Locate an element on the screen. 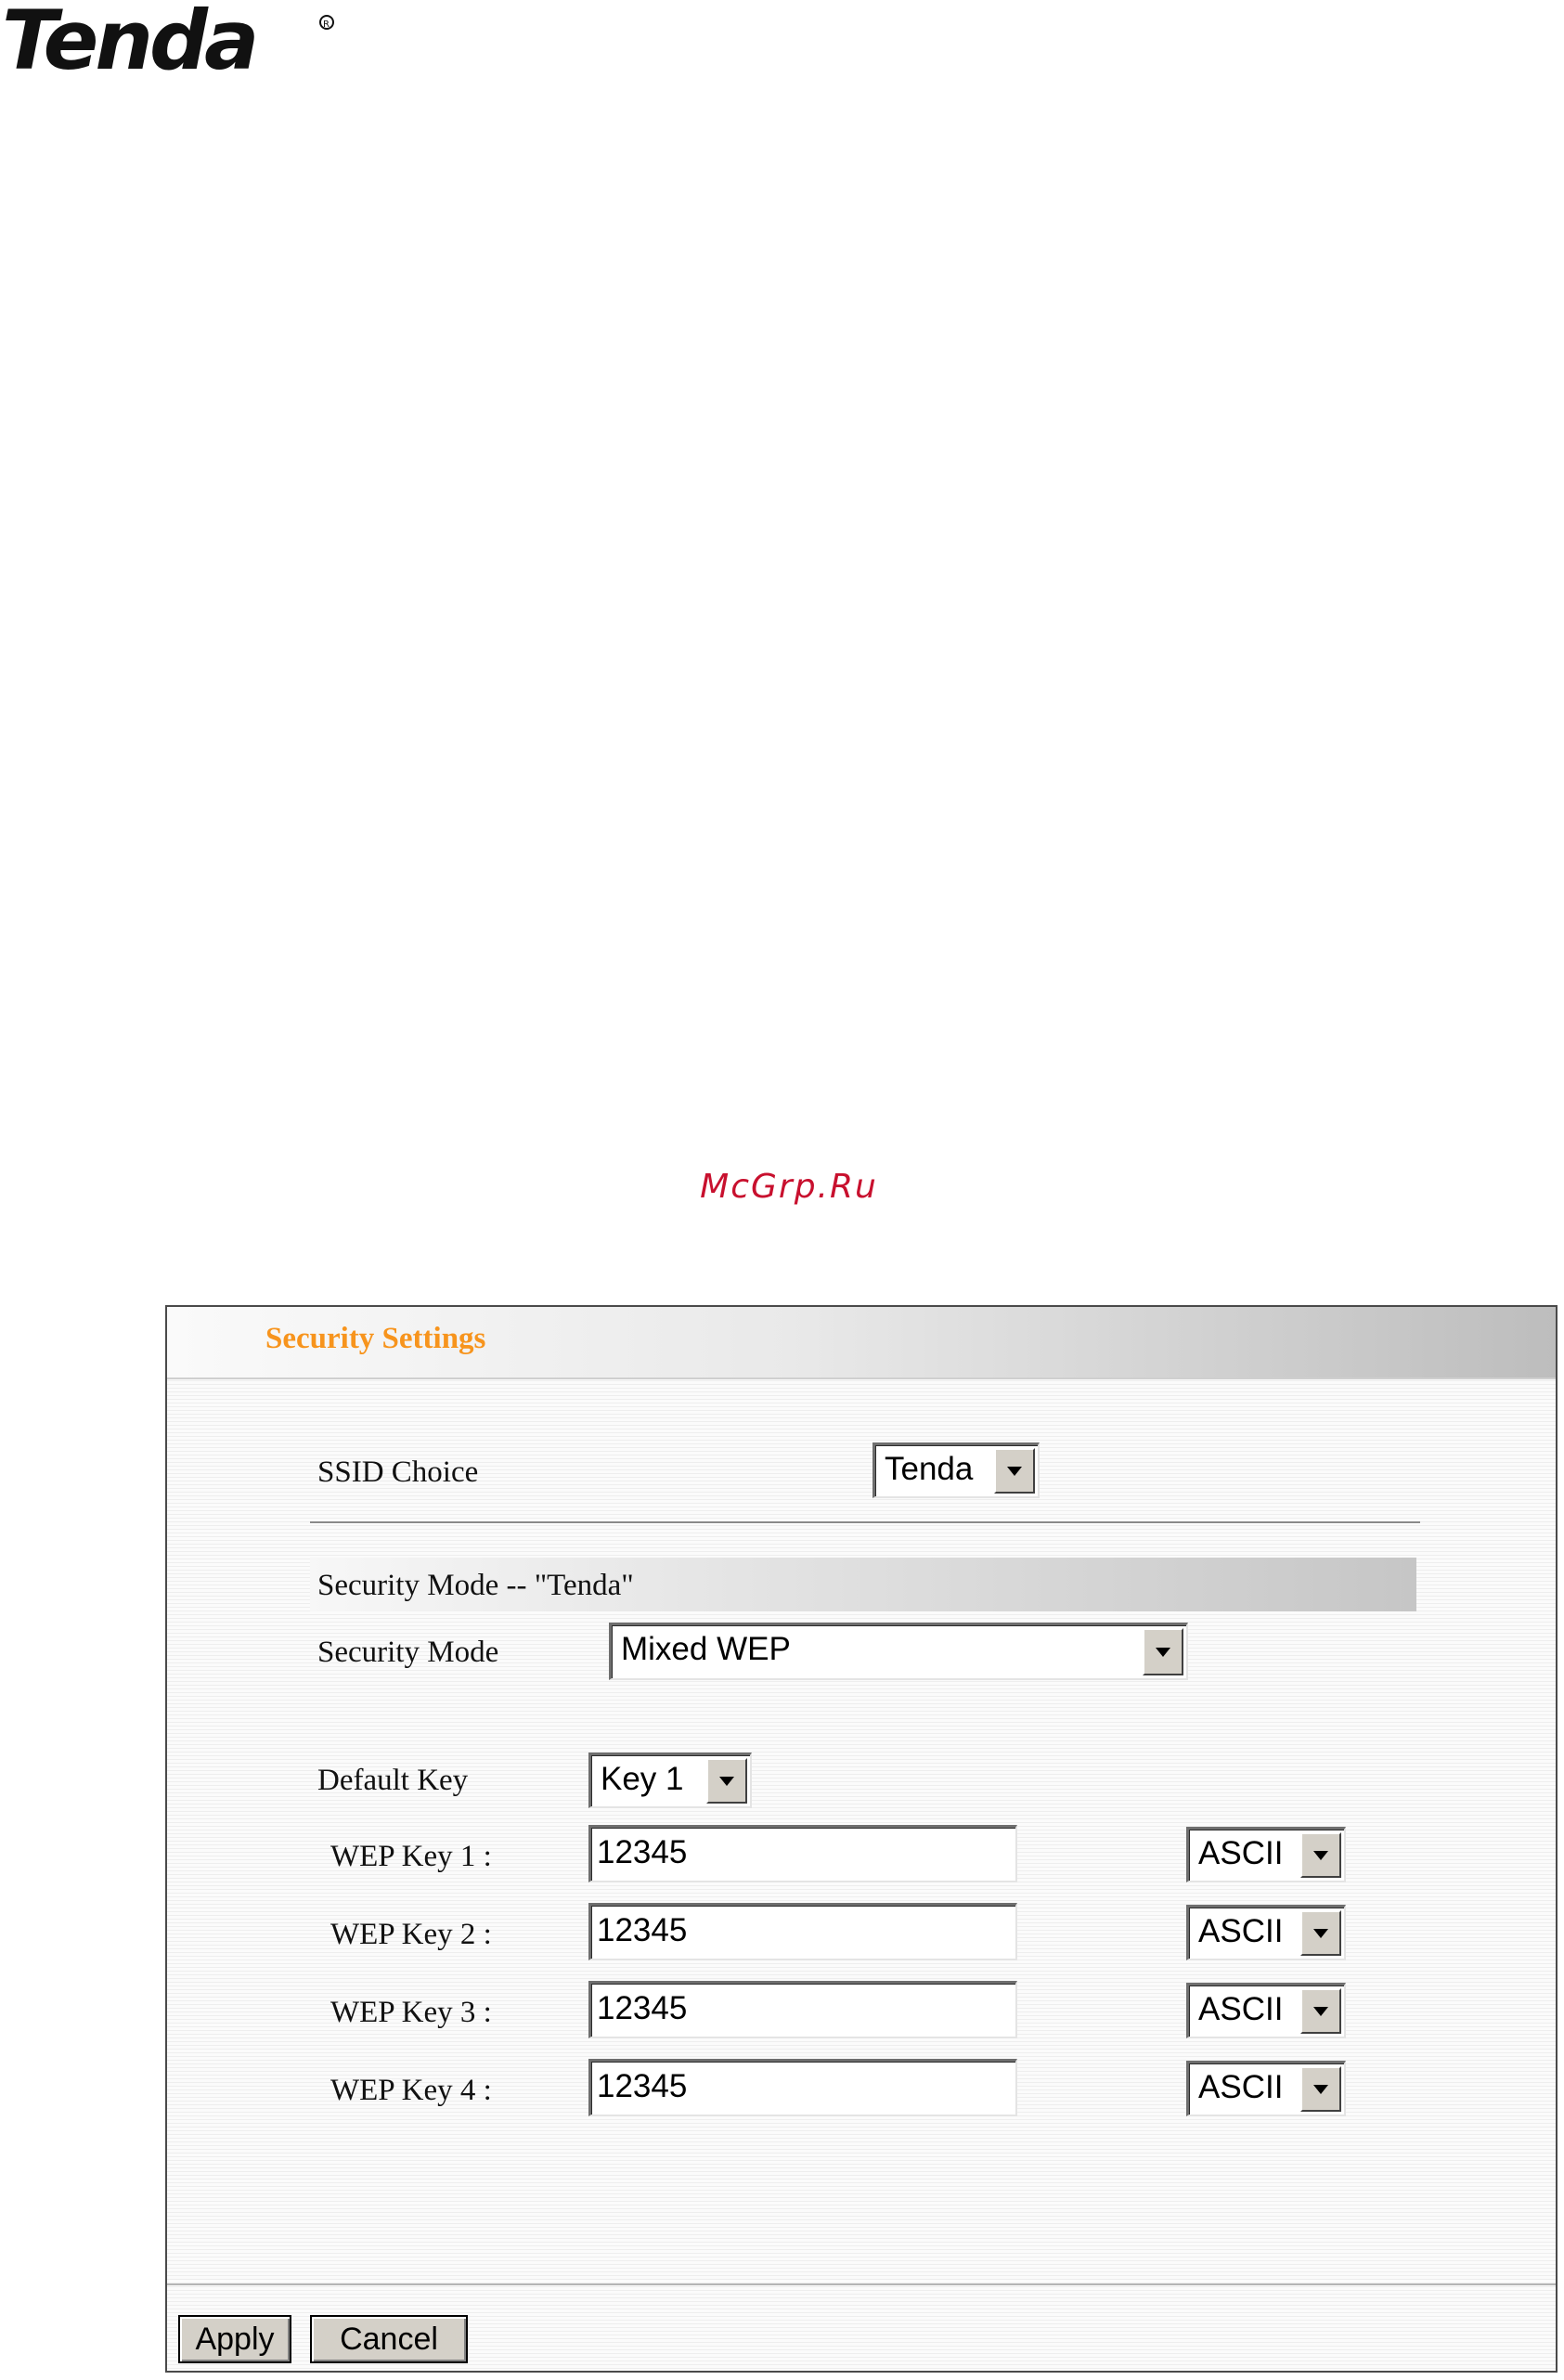 This screenshot has height=2380, width=1564. wep-key-2-format-select: ASCII is located at coordinates (1266, 1932).